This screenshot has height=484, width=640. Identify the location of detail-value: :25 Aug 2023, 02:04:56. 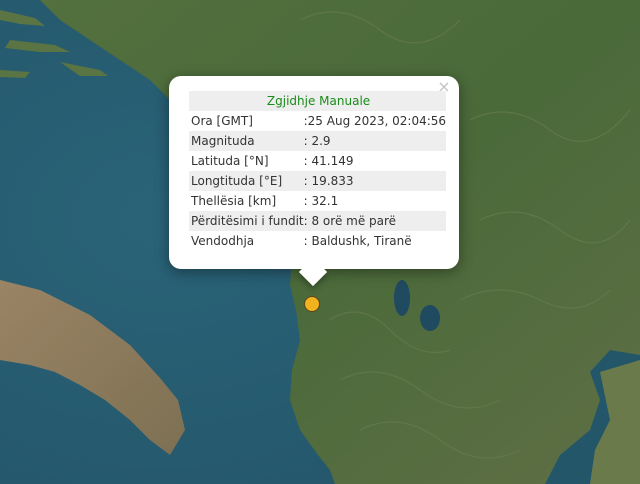
(375, 121).